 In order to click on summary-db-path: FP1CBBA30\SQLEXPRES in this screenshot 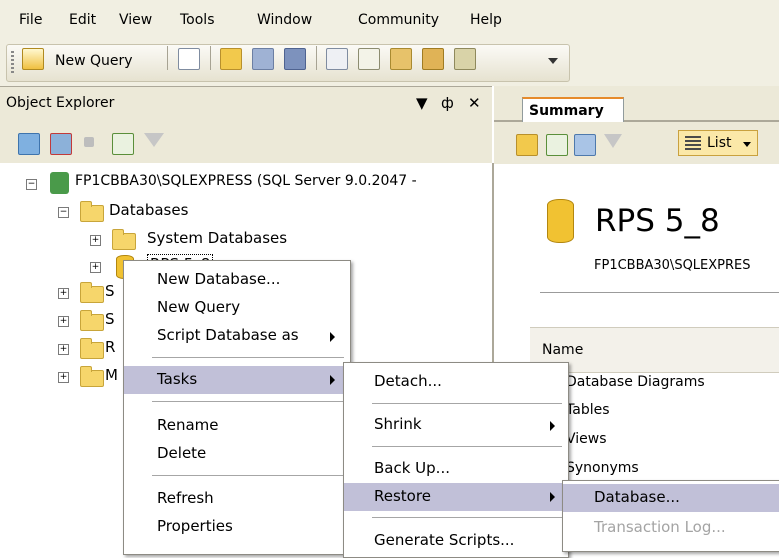, I will do `click(672, 265)`.